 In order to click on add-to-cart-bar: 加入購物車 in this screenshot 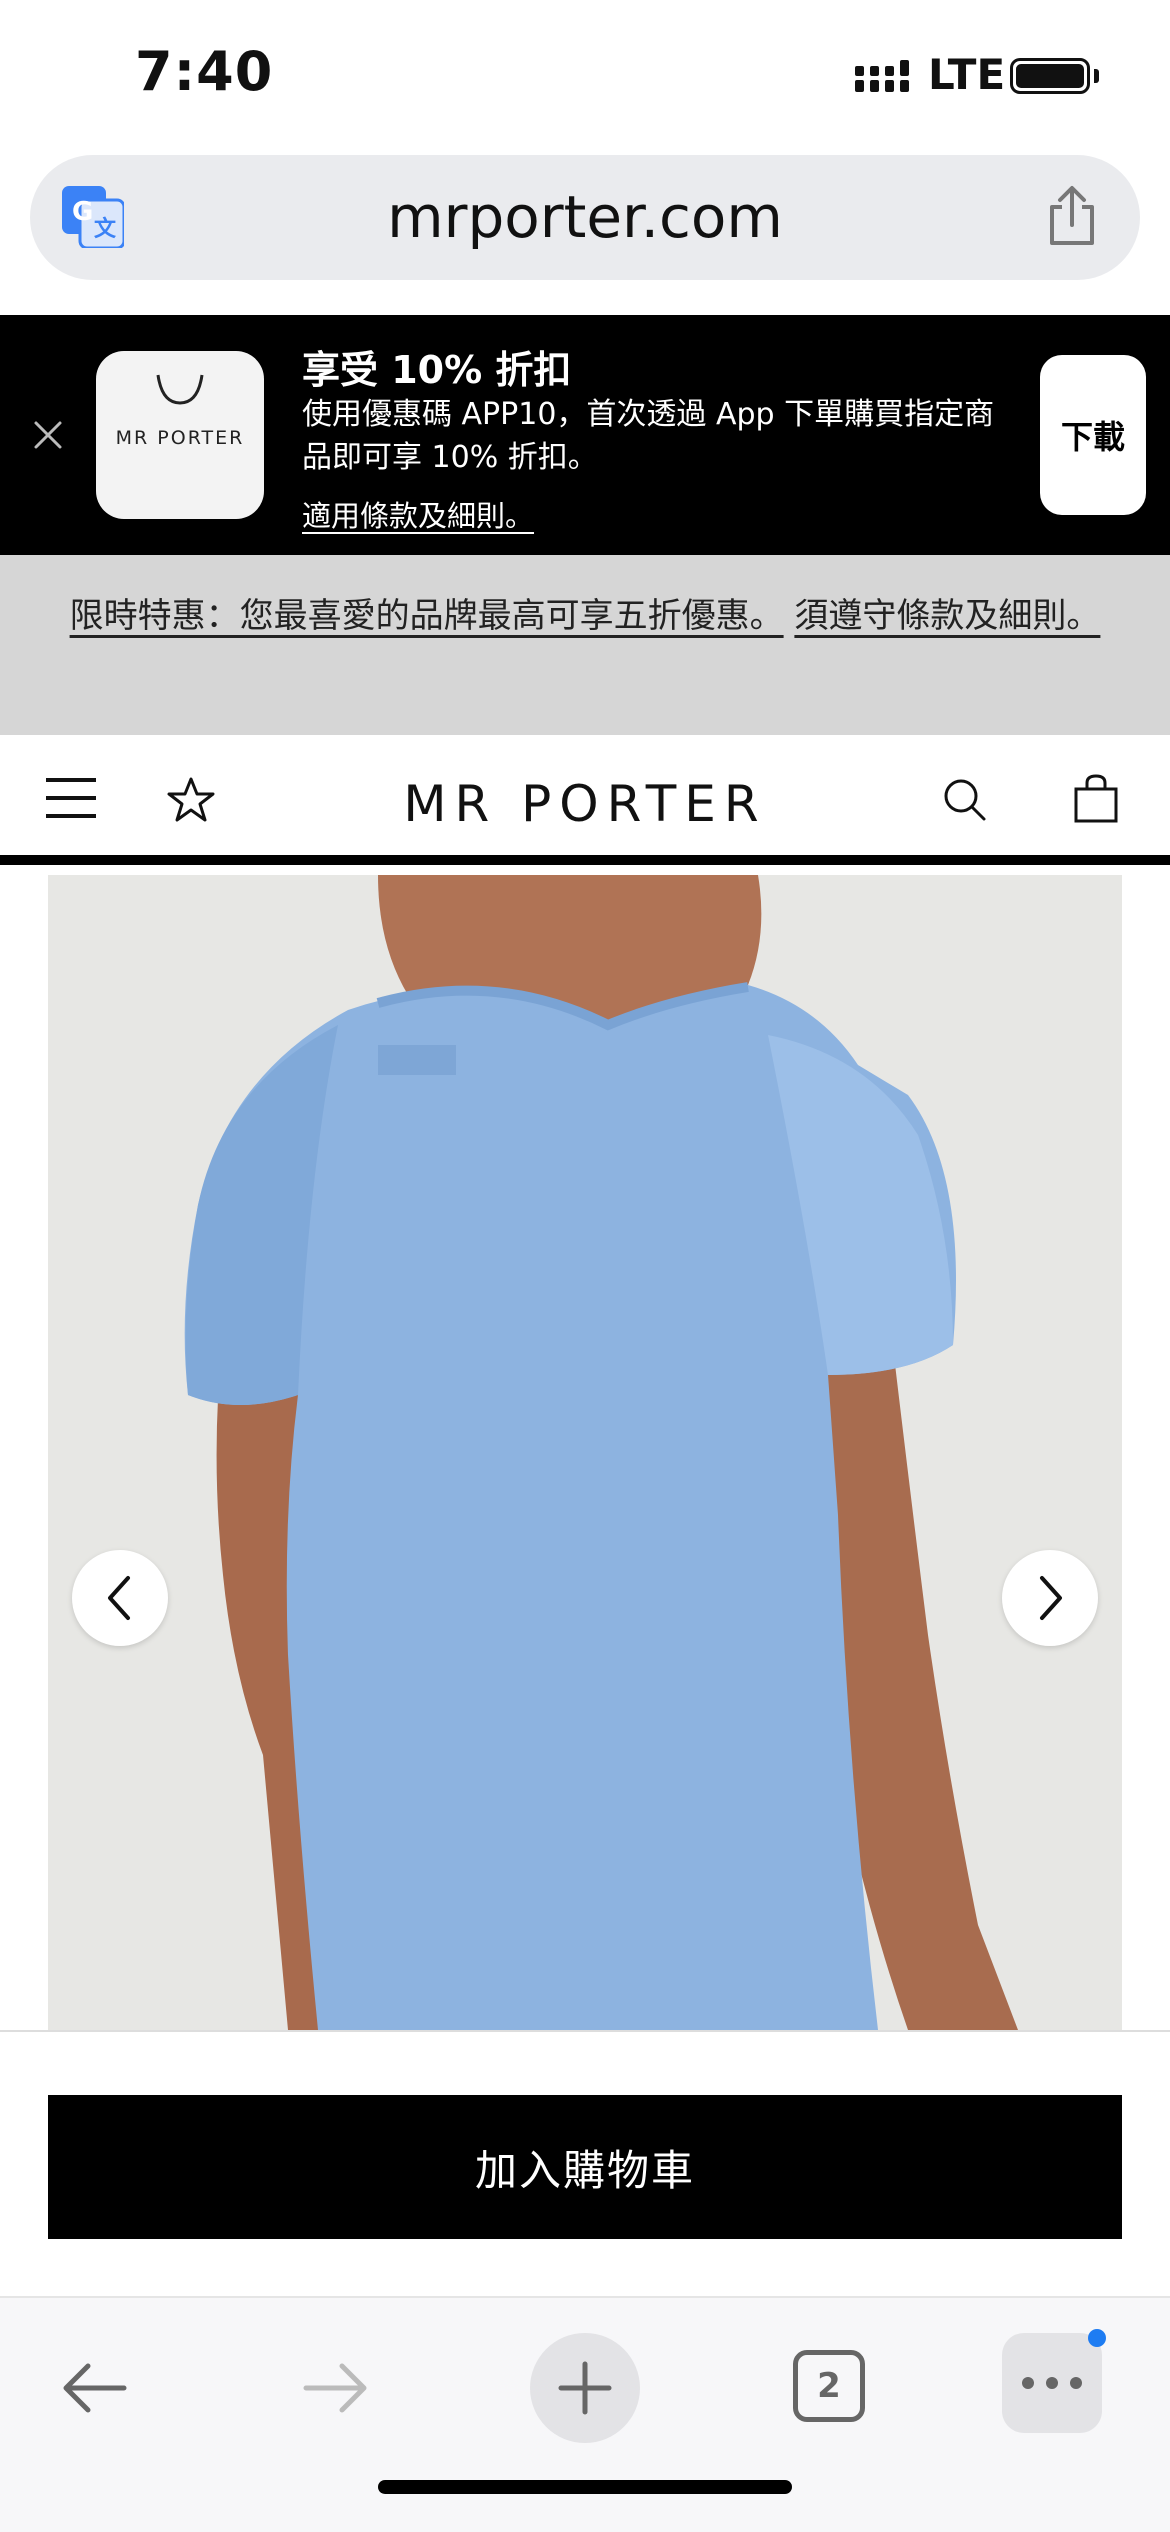, I will do `click(585, 2163)`.